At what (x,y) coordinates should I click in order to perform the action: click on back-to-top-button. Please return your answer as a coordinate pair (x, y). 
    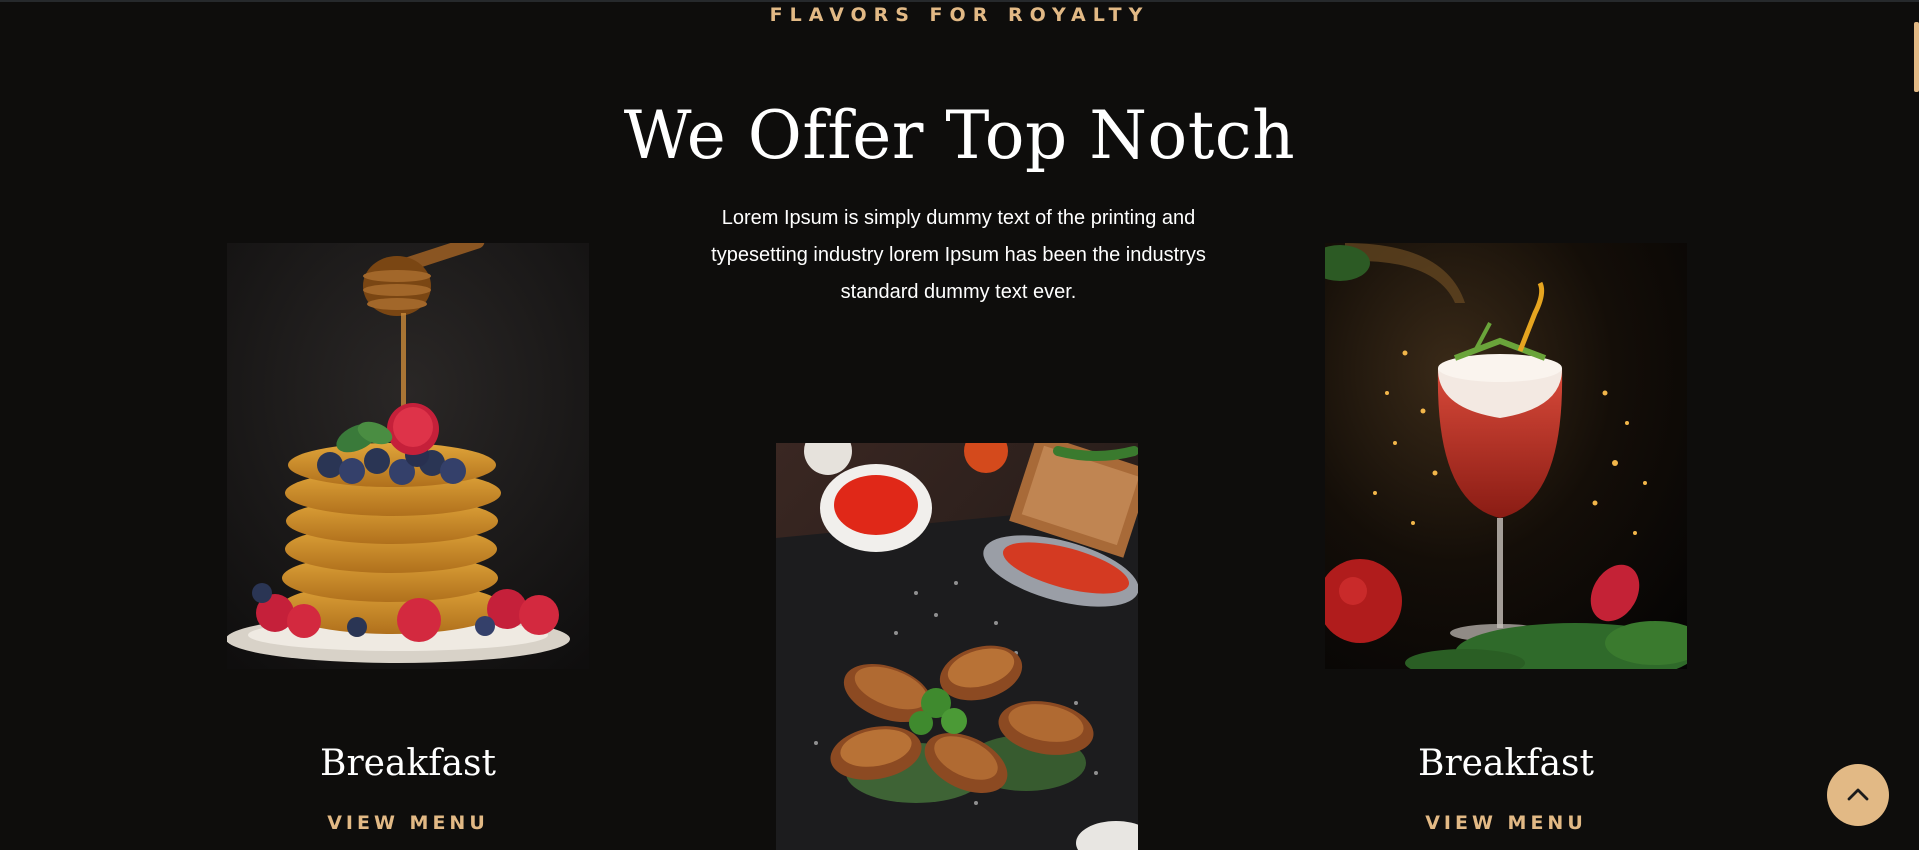
    Looking at the image, I should click on (1858, 795).